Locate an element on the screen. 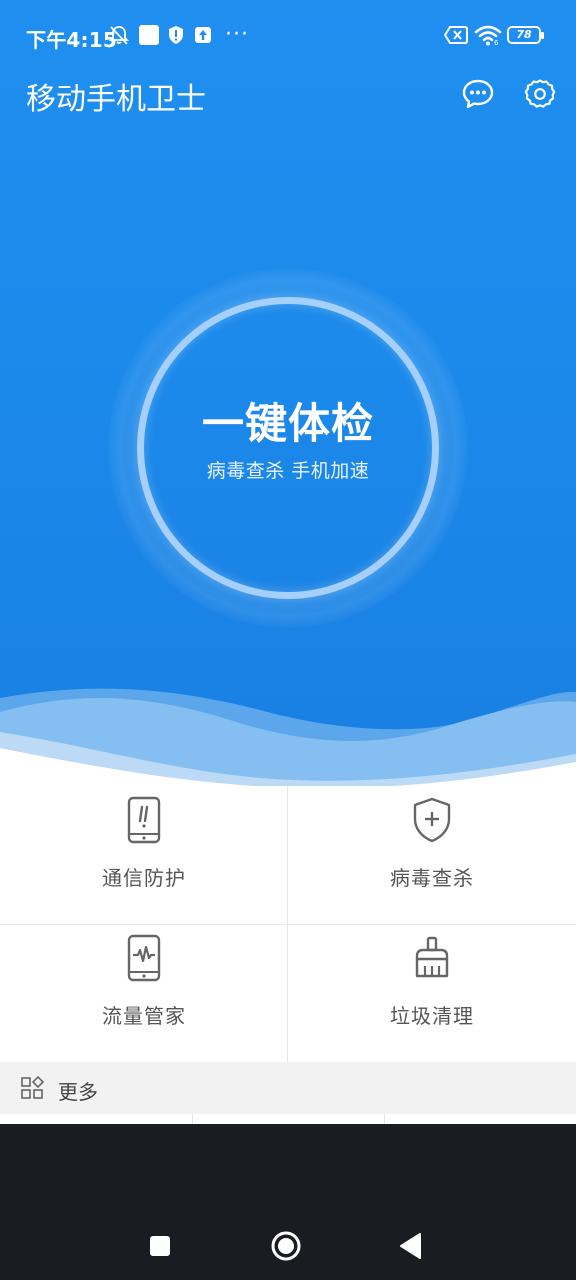 The width and height of the screenshot is (576, 1280). feature-junk-cleanup: 垃圾清理 is located at coordinates (432, 993).